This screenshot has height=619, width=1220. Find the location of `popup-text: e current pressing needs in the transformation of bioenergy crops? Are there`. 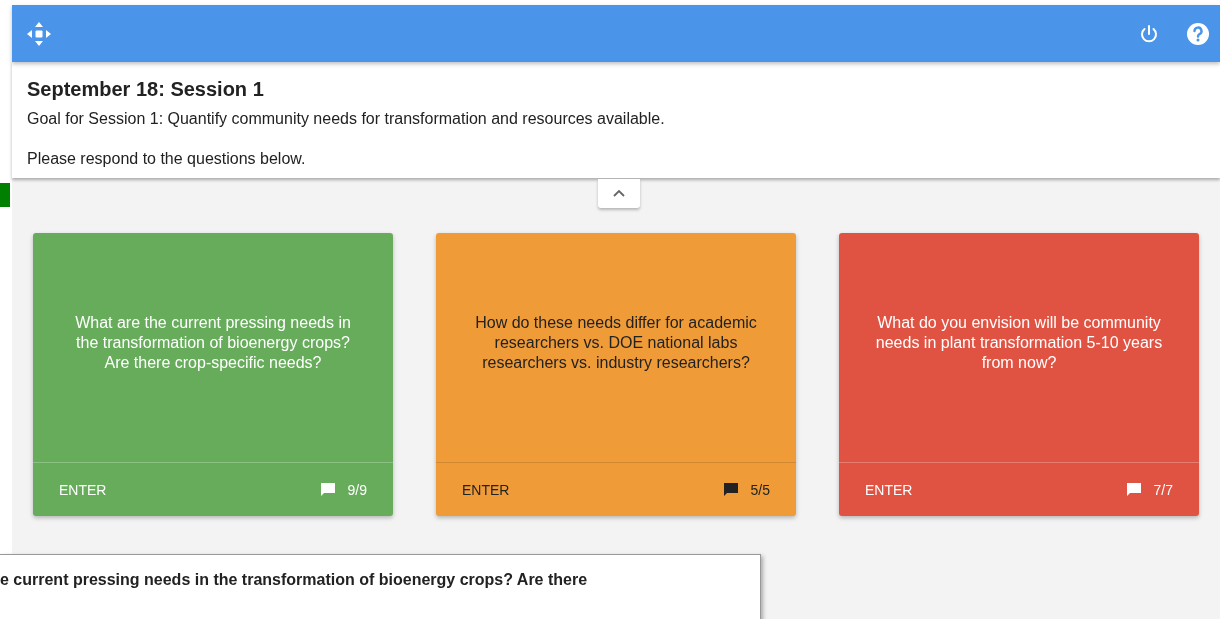

popup-text: e current pressing needs in the transformation of bioenergy crops? Are there is located at coordinates (294, 580).